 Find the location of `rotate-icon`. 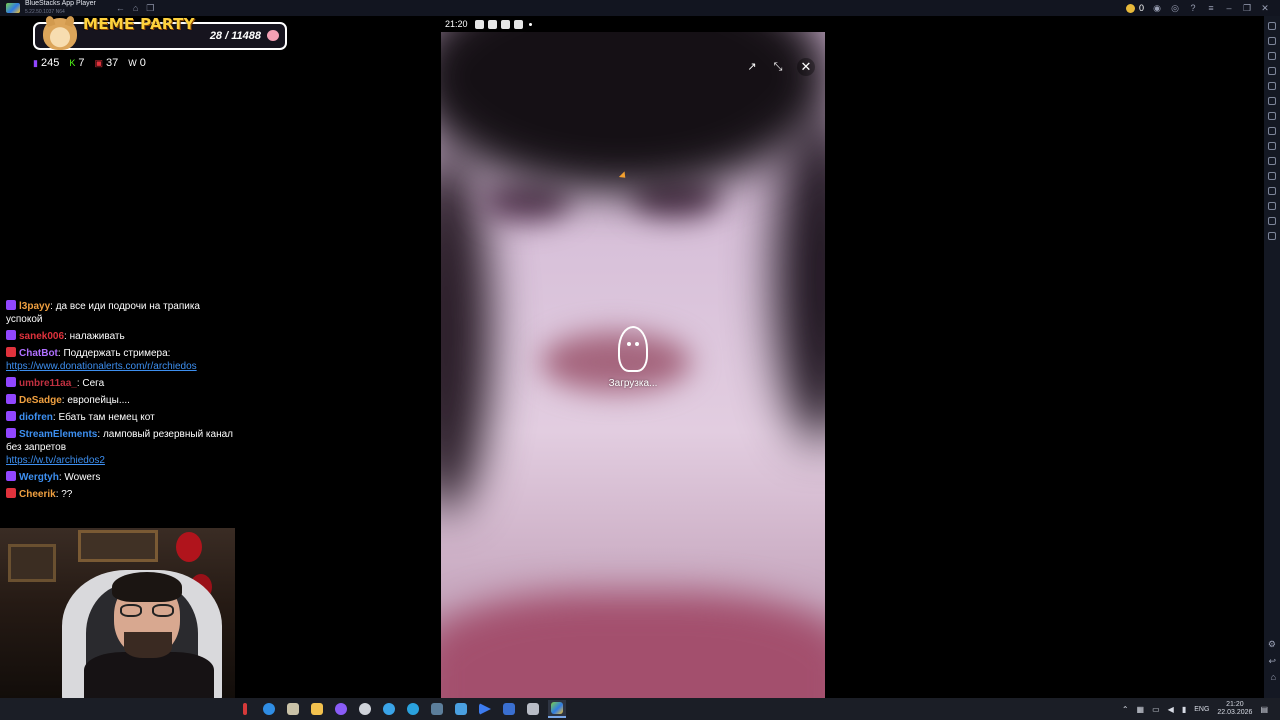

rotate-icon is located at coordinates (1272, 86).